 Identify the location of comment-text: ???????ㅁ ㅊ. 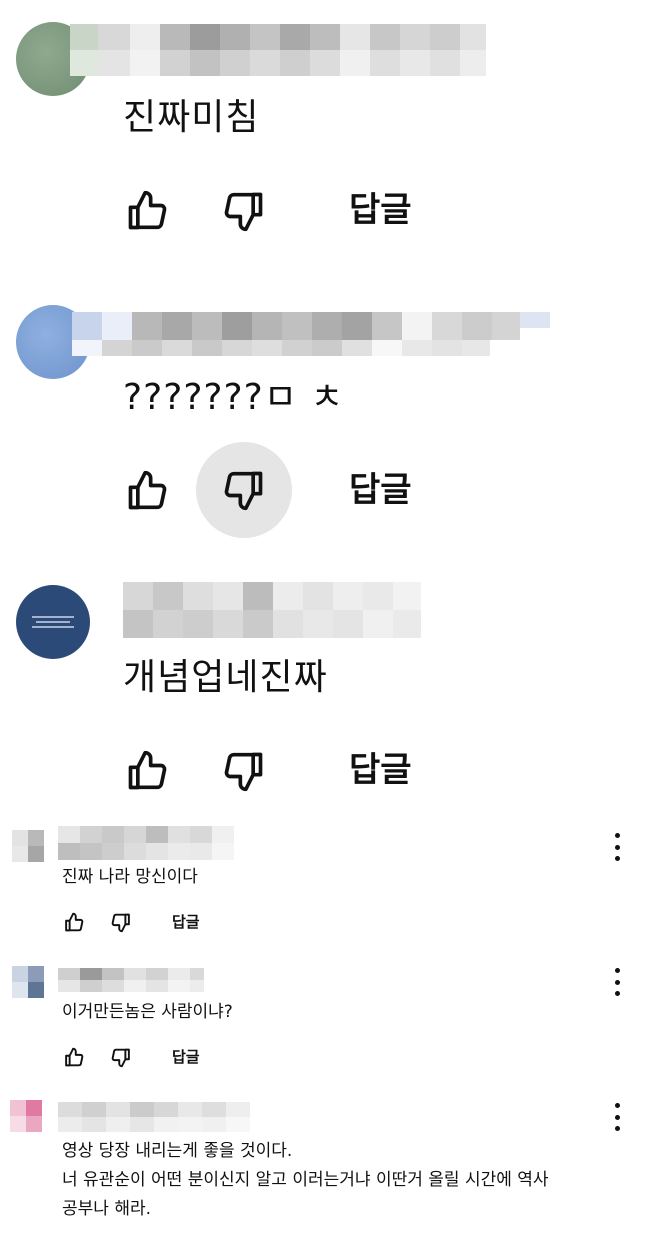
(234, 397).